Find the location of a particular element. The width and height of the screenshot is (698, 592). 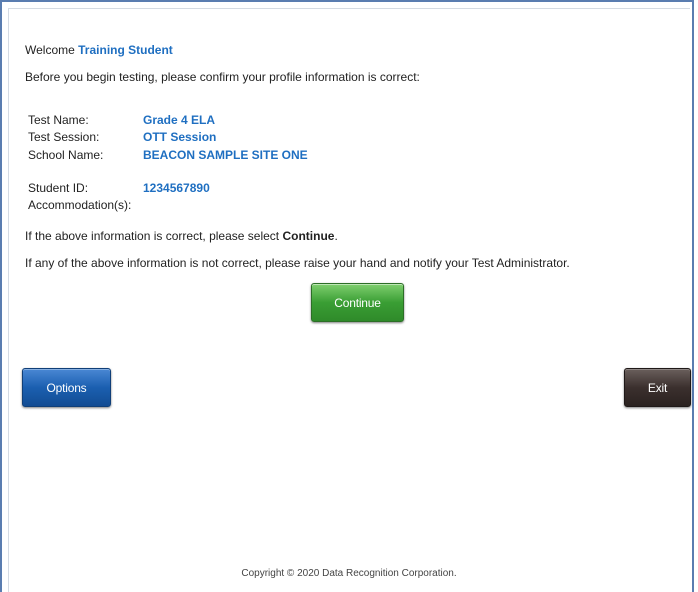

welcome-line: Welcome Training Student is located at coordinates (99, 50).